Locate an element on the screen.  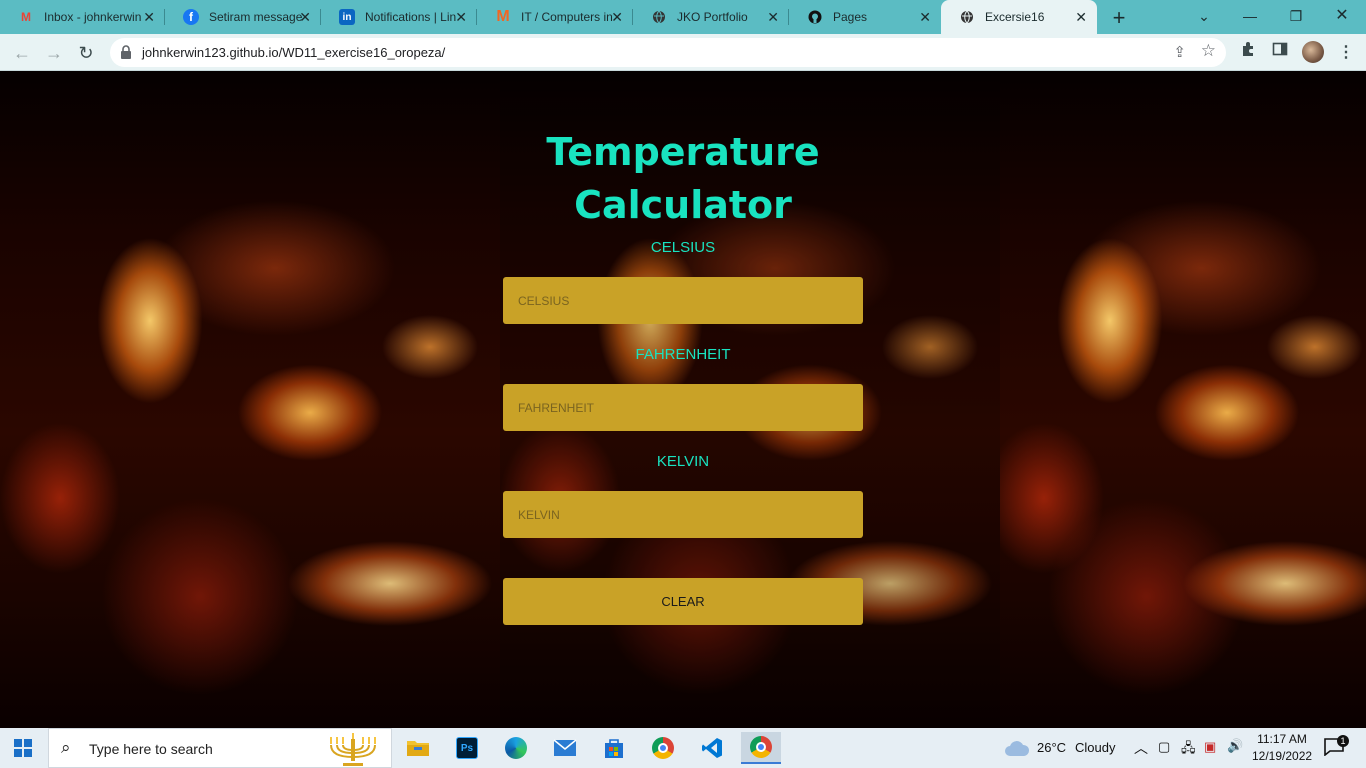
antivirus-icon: ▣ is located at coordinates (1210, 747).